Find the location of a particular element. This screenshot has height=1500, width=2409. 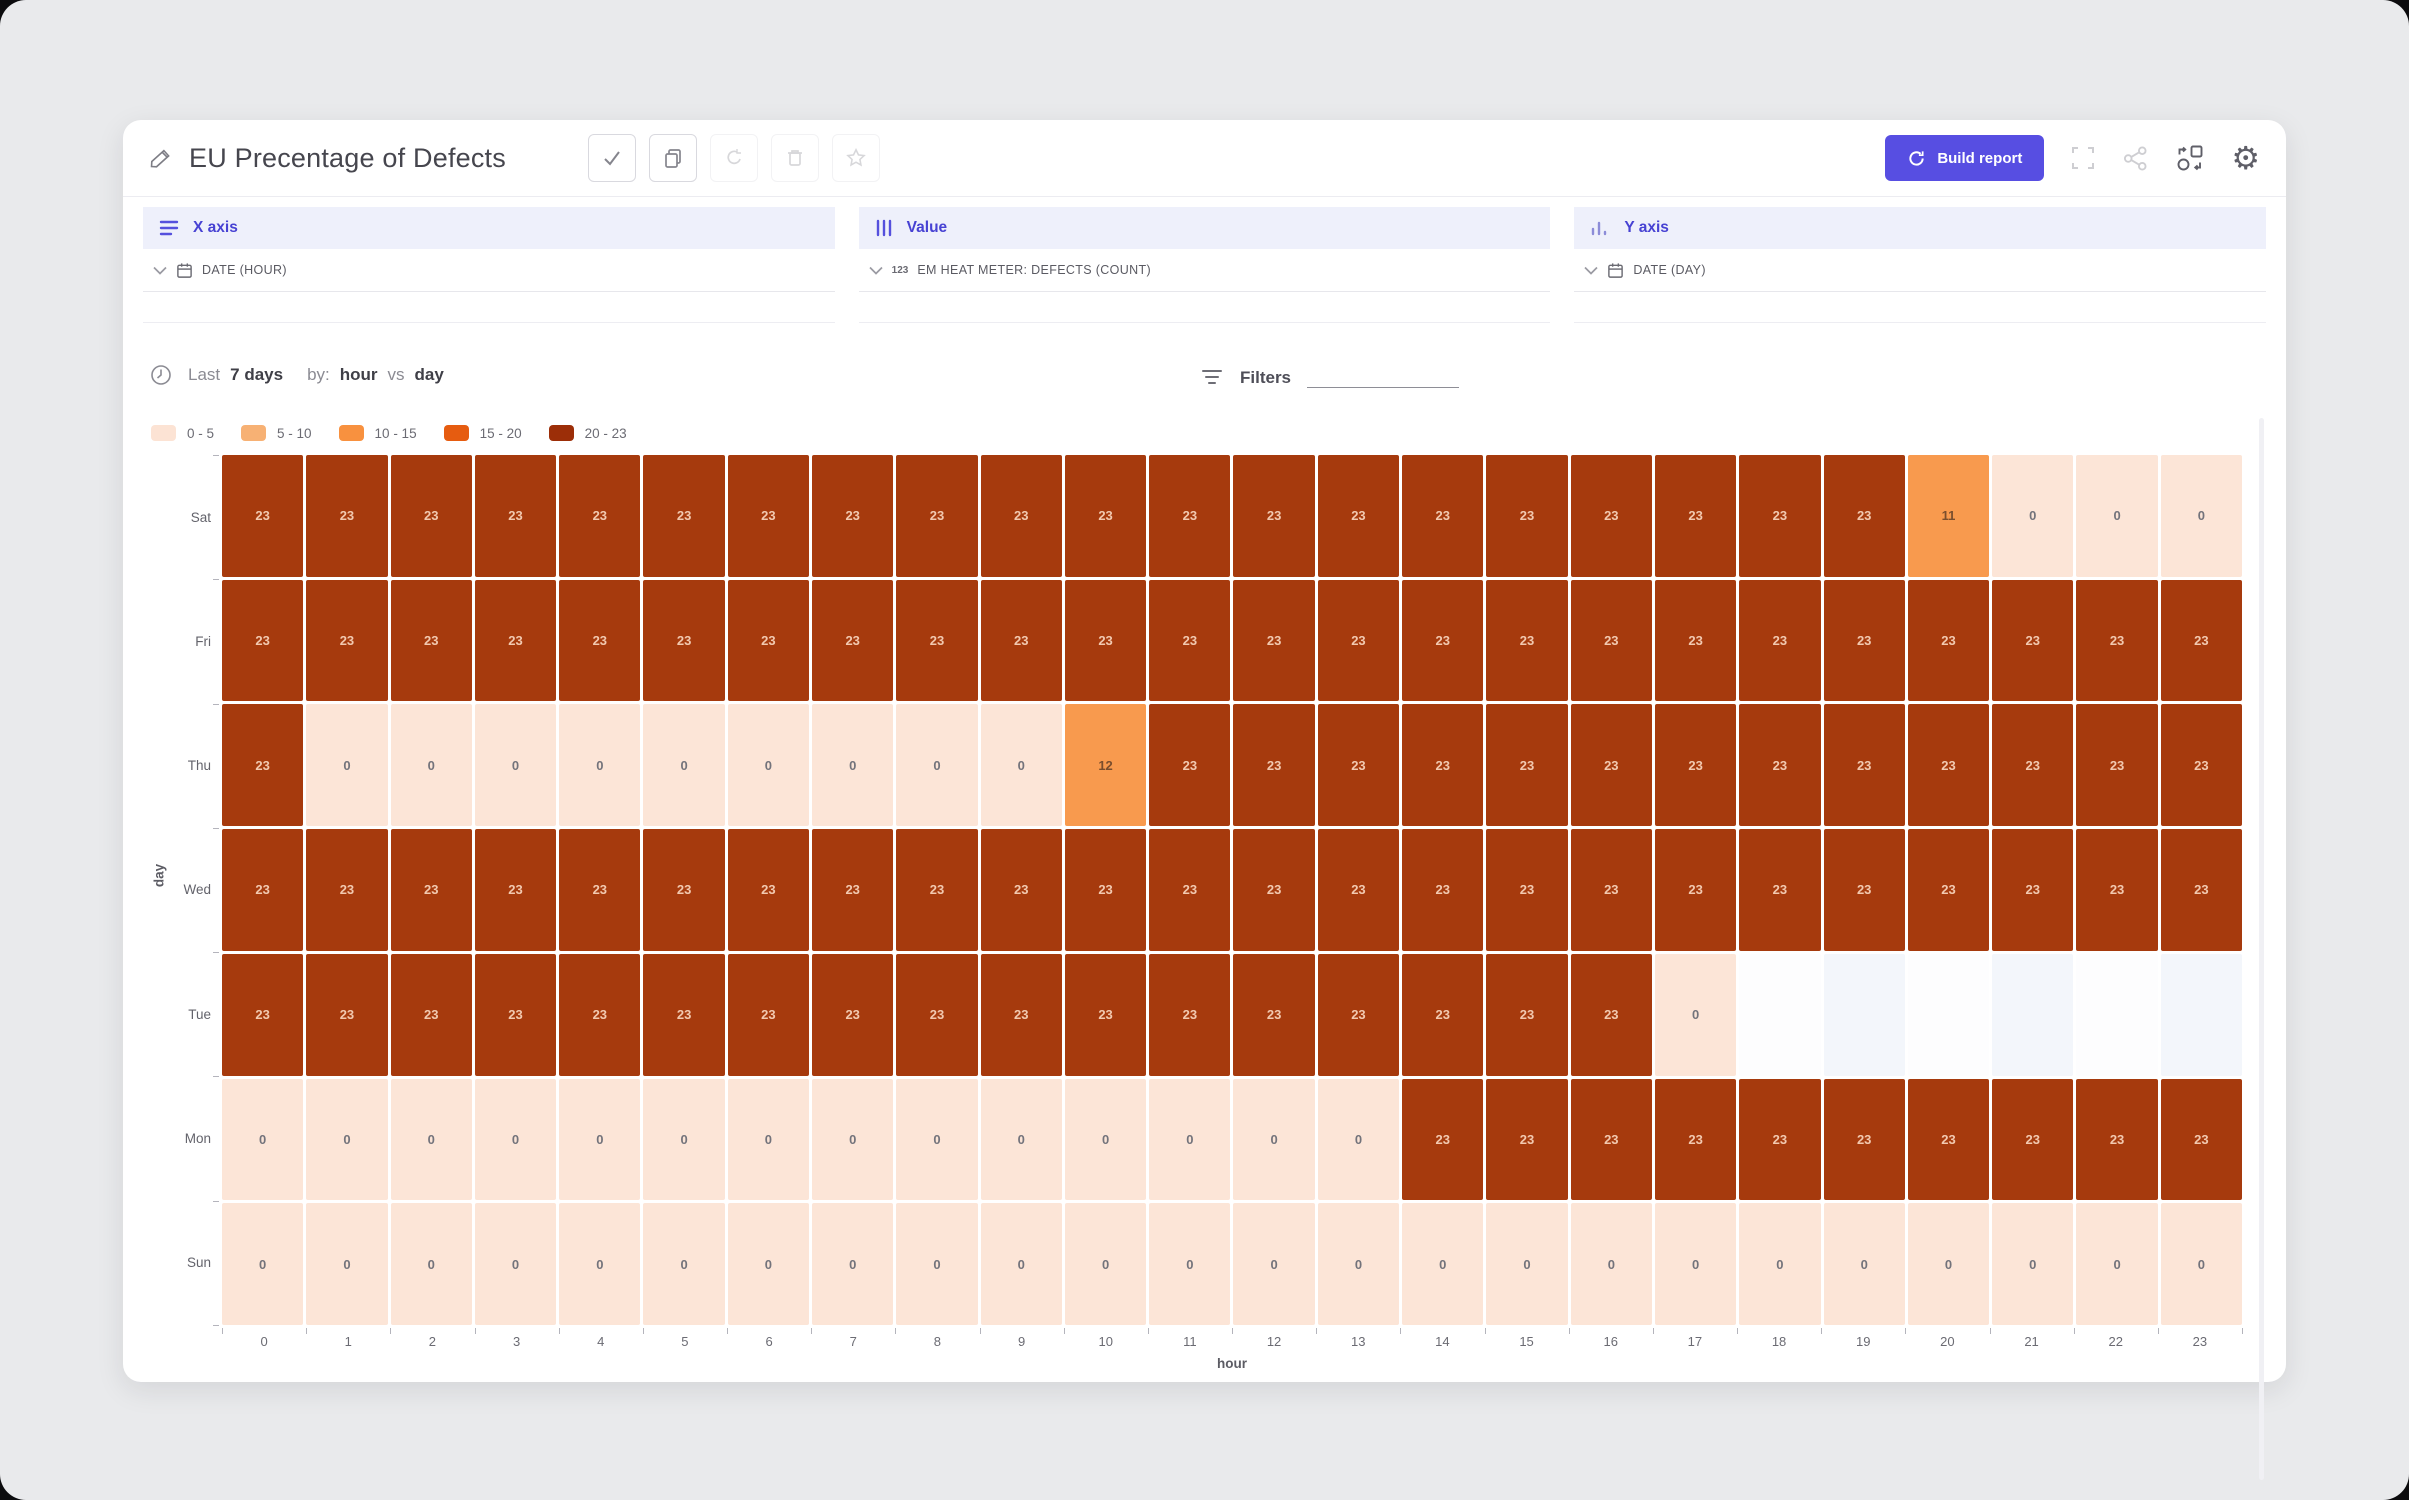

x-unit: hour is located at coordinates (359, 375).